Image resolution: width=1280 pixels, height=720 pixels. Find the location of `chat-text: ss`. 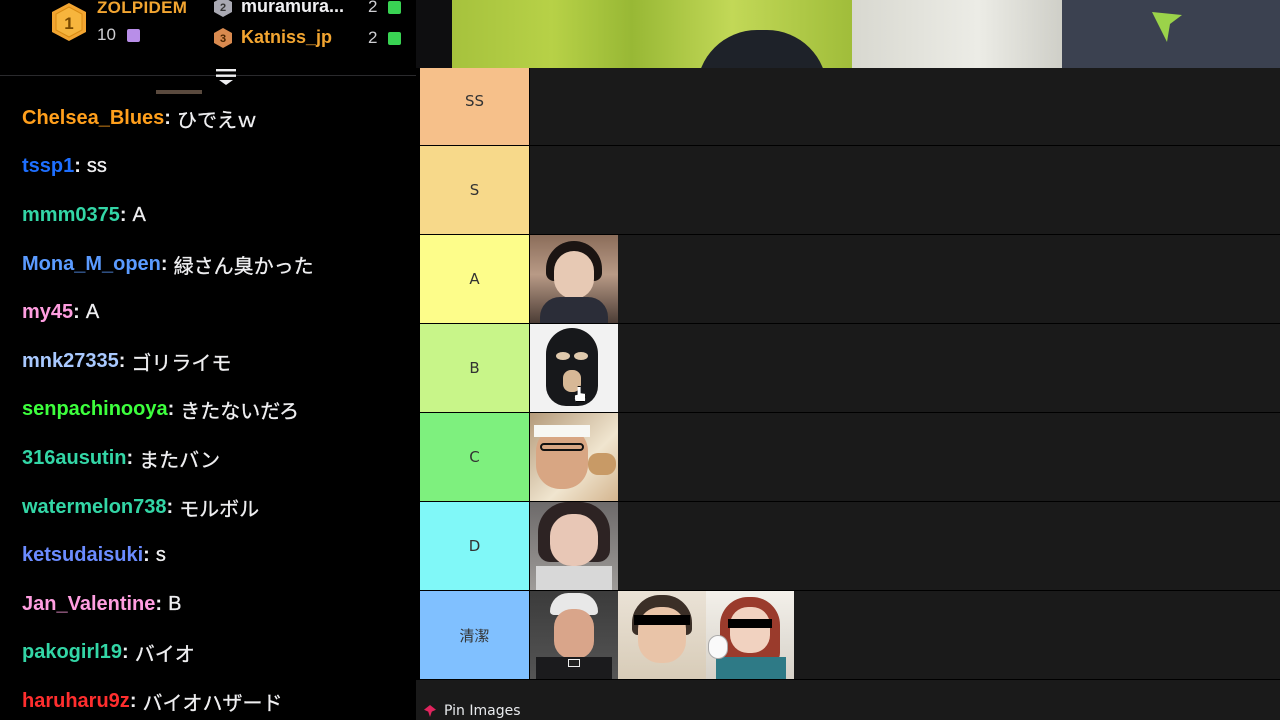

chat-text: ss is located at coordinates (96, 166).